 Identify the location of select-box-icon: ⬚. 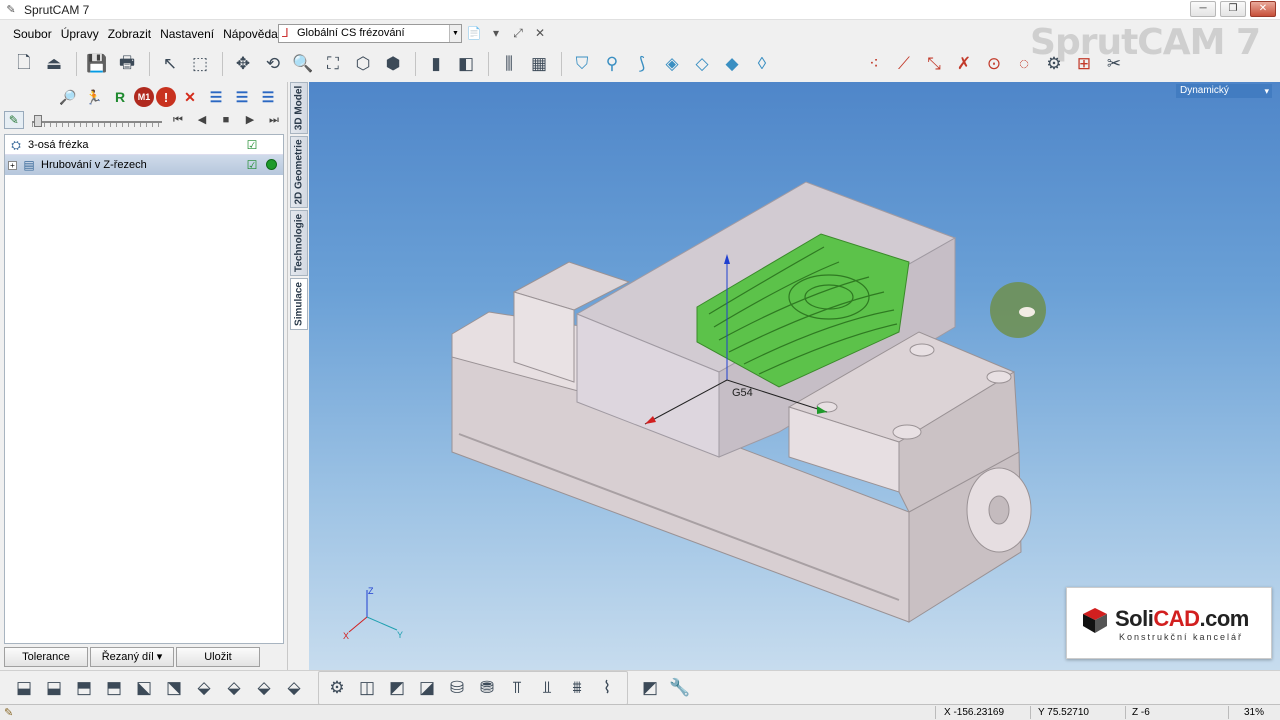
(200, 64).